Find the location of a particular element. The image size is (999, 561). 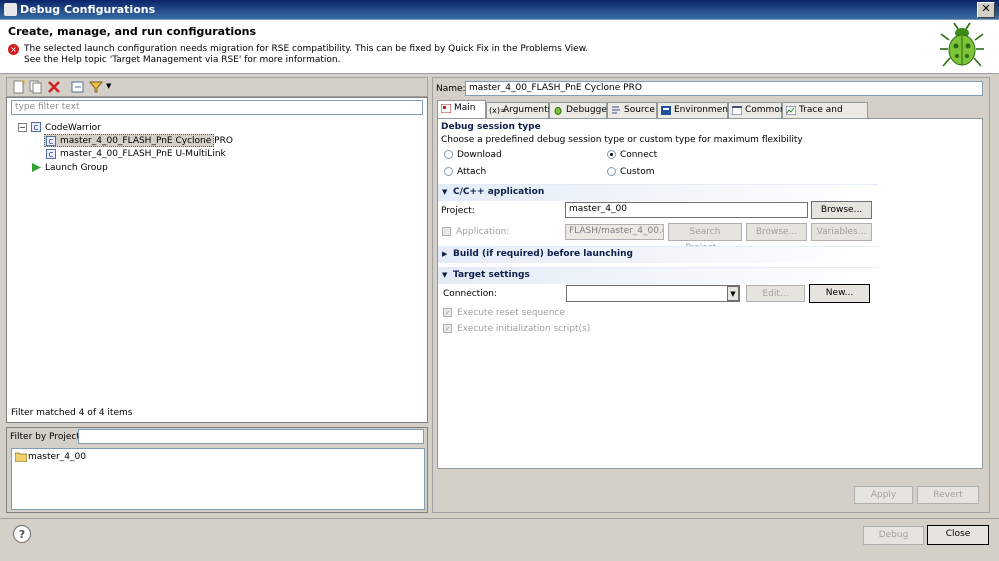

apply-button: Apply is located at coordinates (883, 495).